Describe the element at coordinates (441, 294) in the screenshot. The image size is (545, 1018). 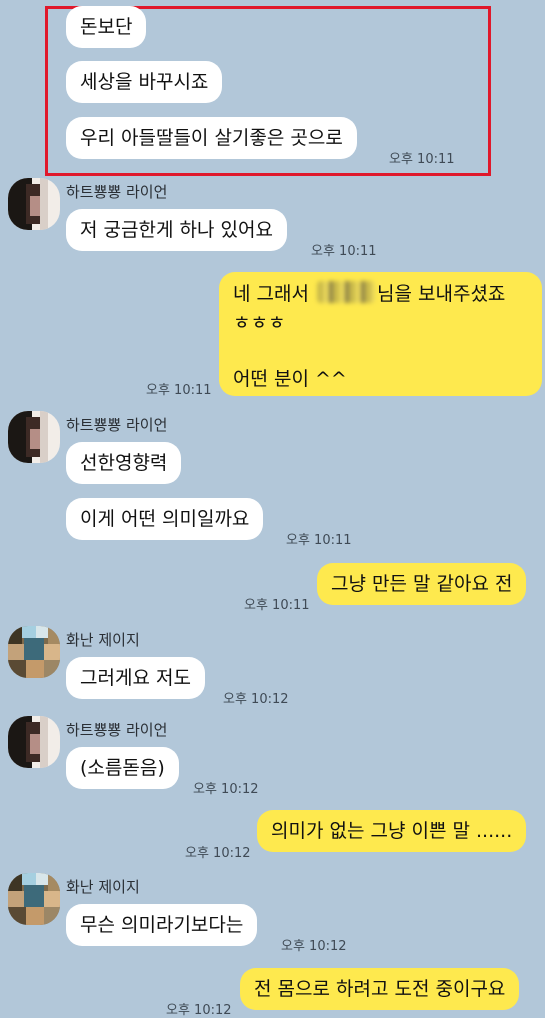
I see `message-text: 님을 보내주셨죠` at that location.